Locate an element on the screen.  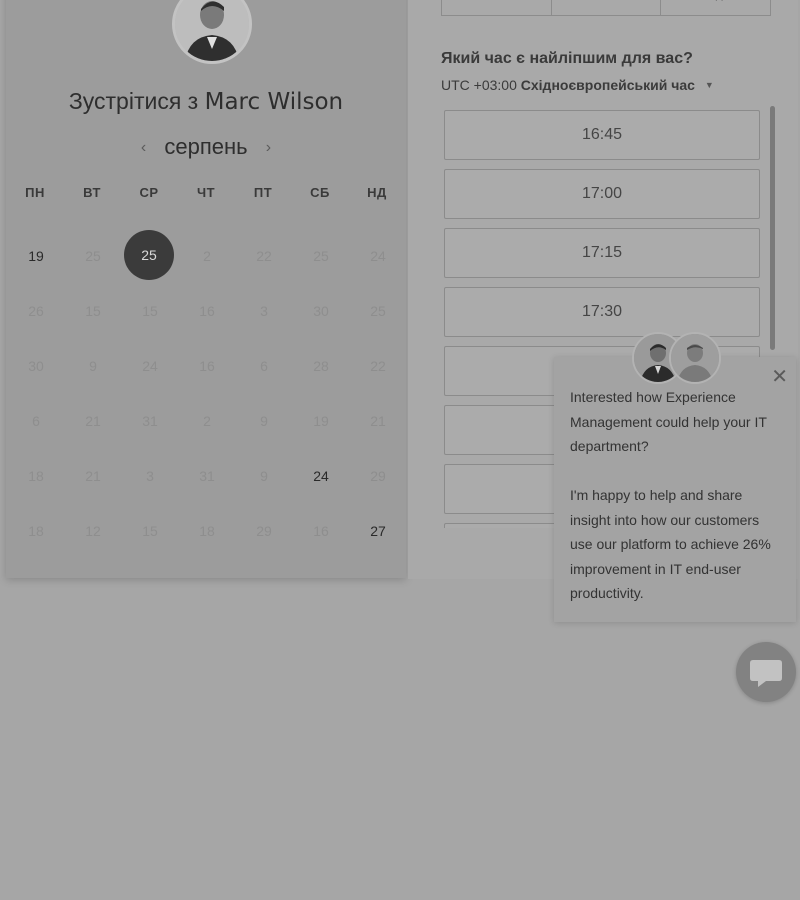
timezone-selector: UTC +03:00 Східноєвропейський час ▼ is located at coordinates (577, 85).